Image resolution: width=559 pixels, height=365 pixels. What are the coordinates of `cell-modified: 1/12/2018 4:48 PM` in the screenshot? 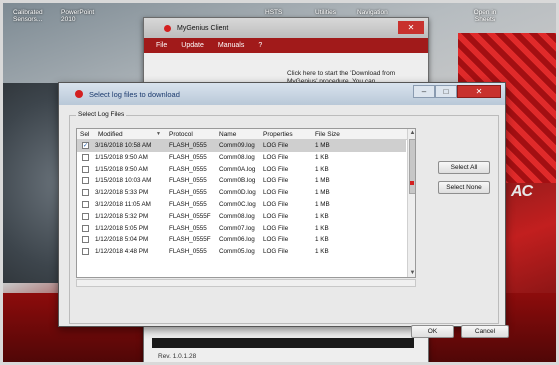 It's located at (122, 252).